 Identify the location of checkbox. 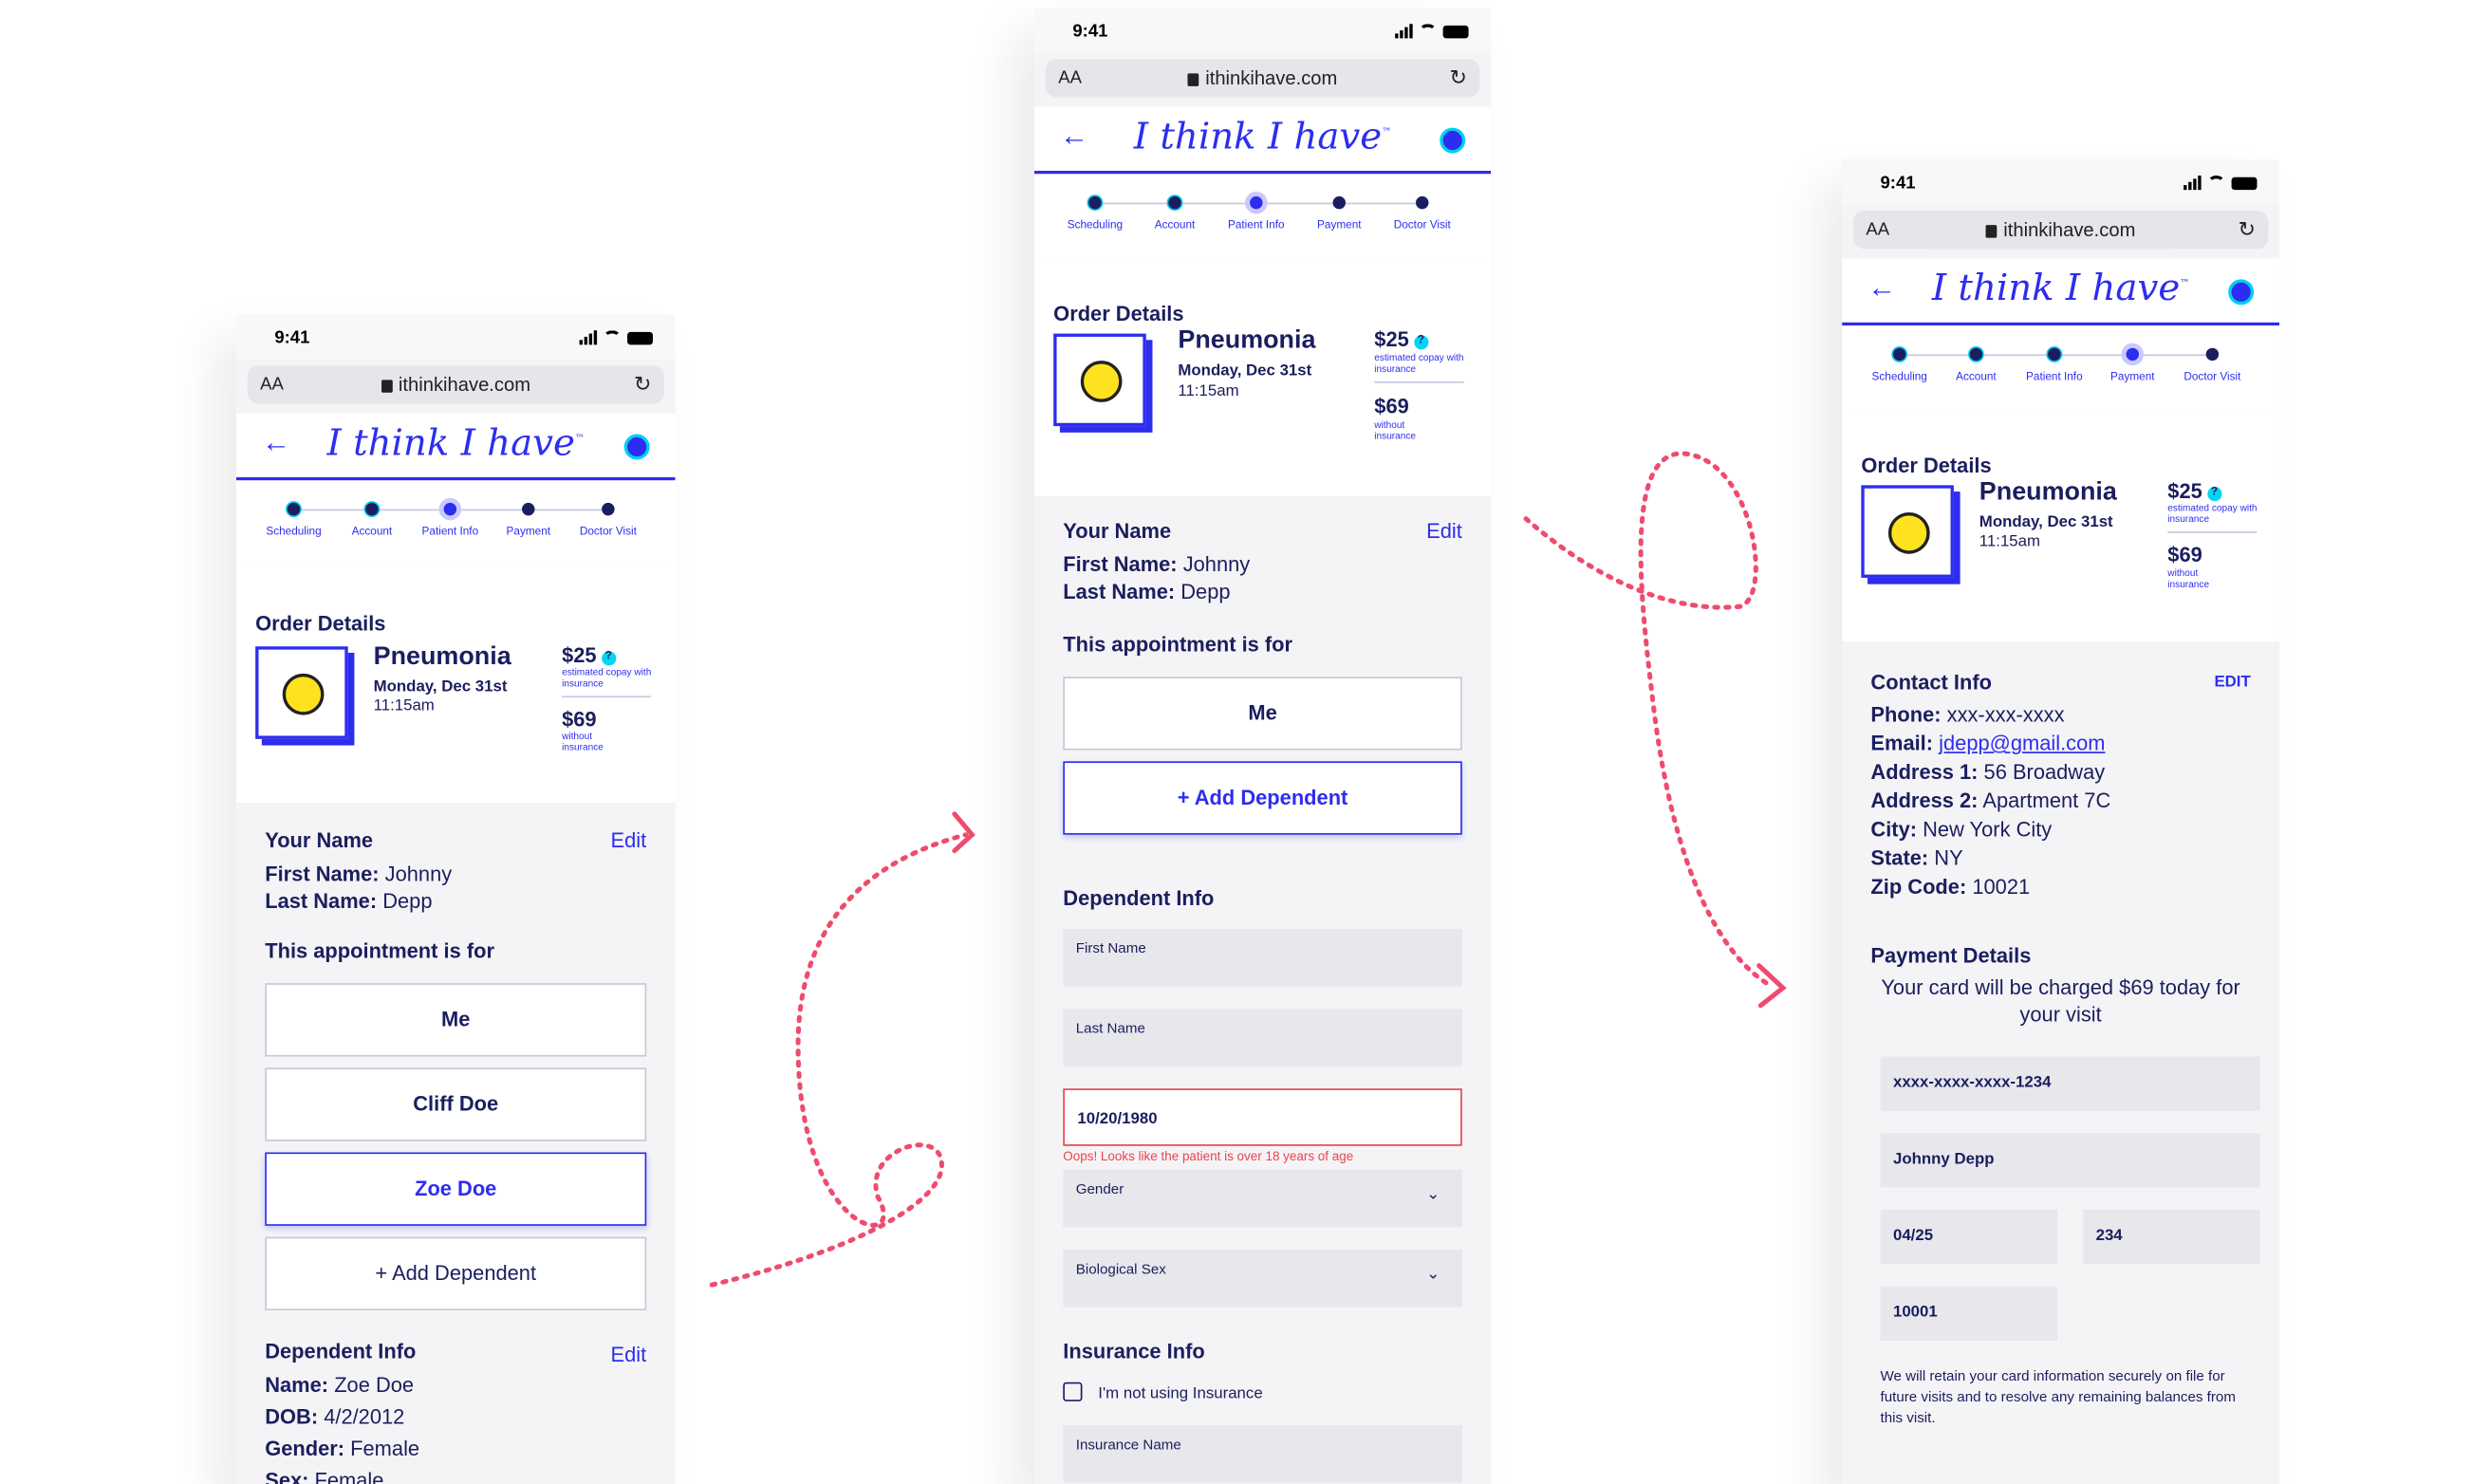
(1073, 1391).